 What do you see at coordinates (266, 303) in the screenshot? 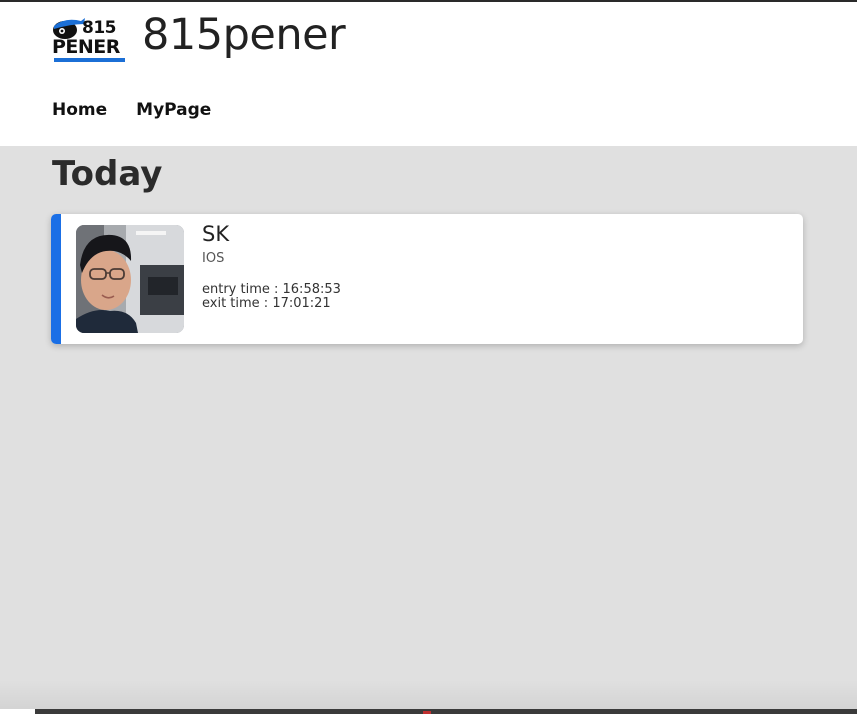
I see `card-exit-time: exit time : 17:01:21` at bounding box center [266, 303].